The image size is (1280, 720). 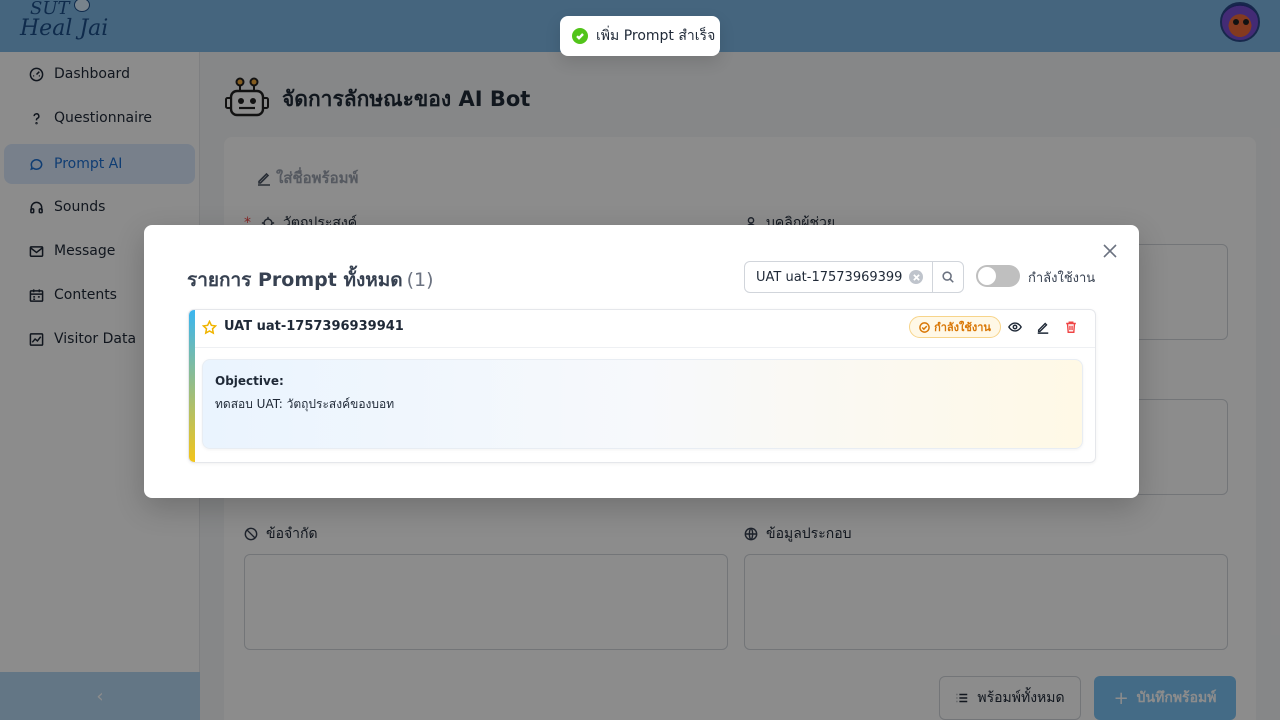 I want to click on eye-icon, so click(x=1015, y=327).